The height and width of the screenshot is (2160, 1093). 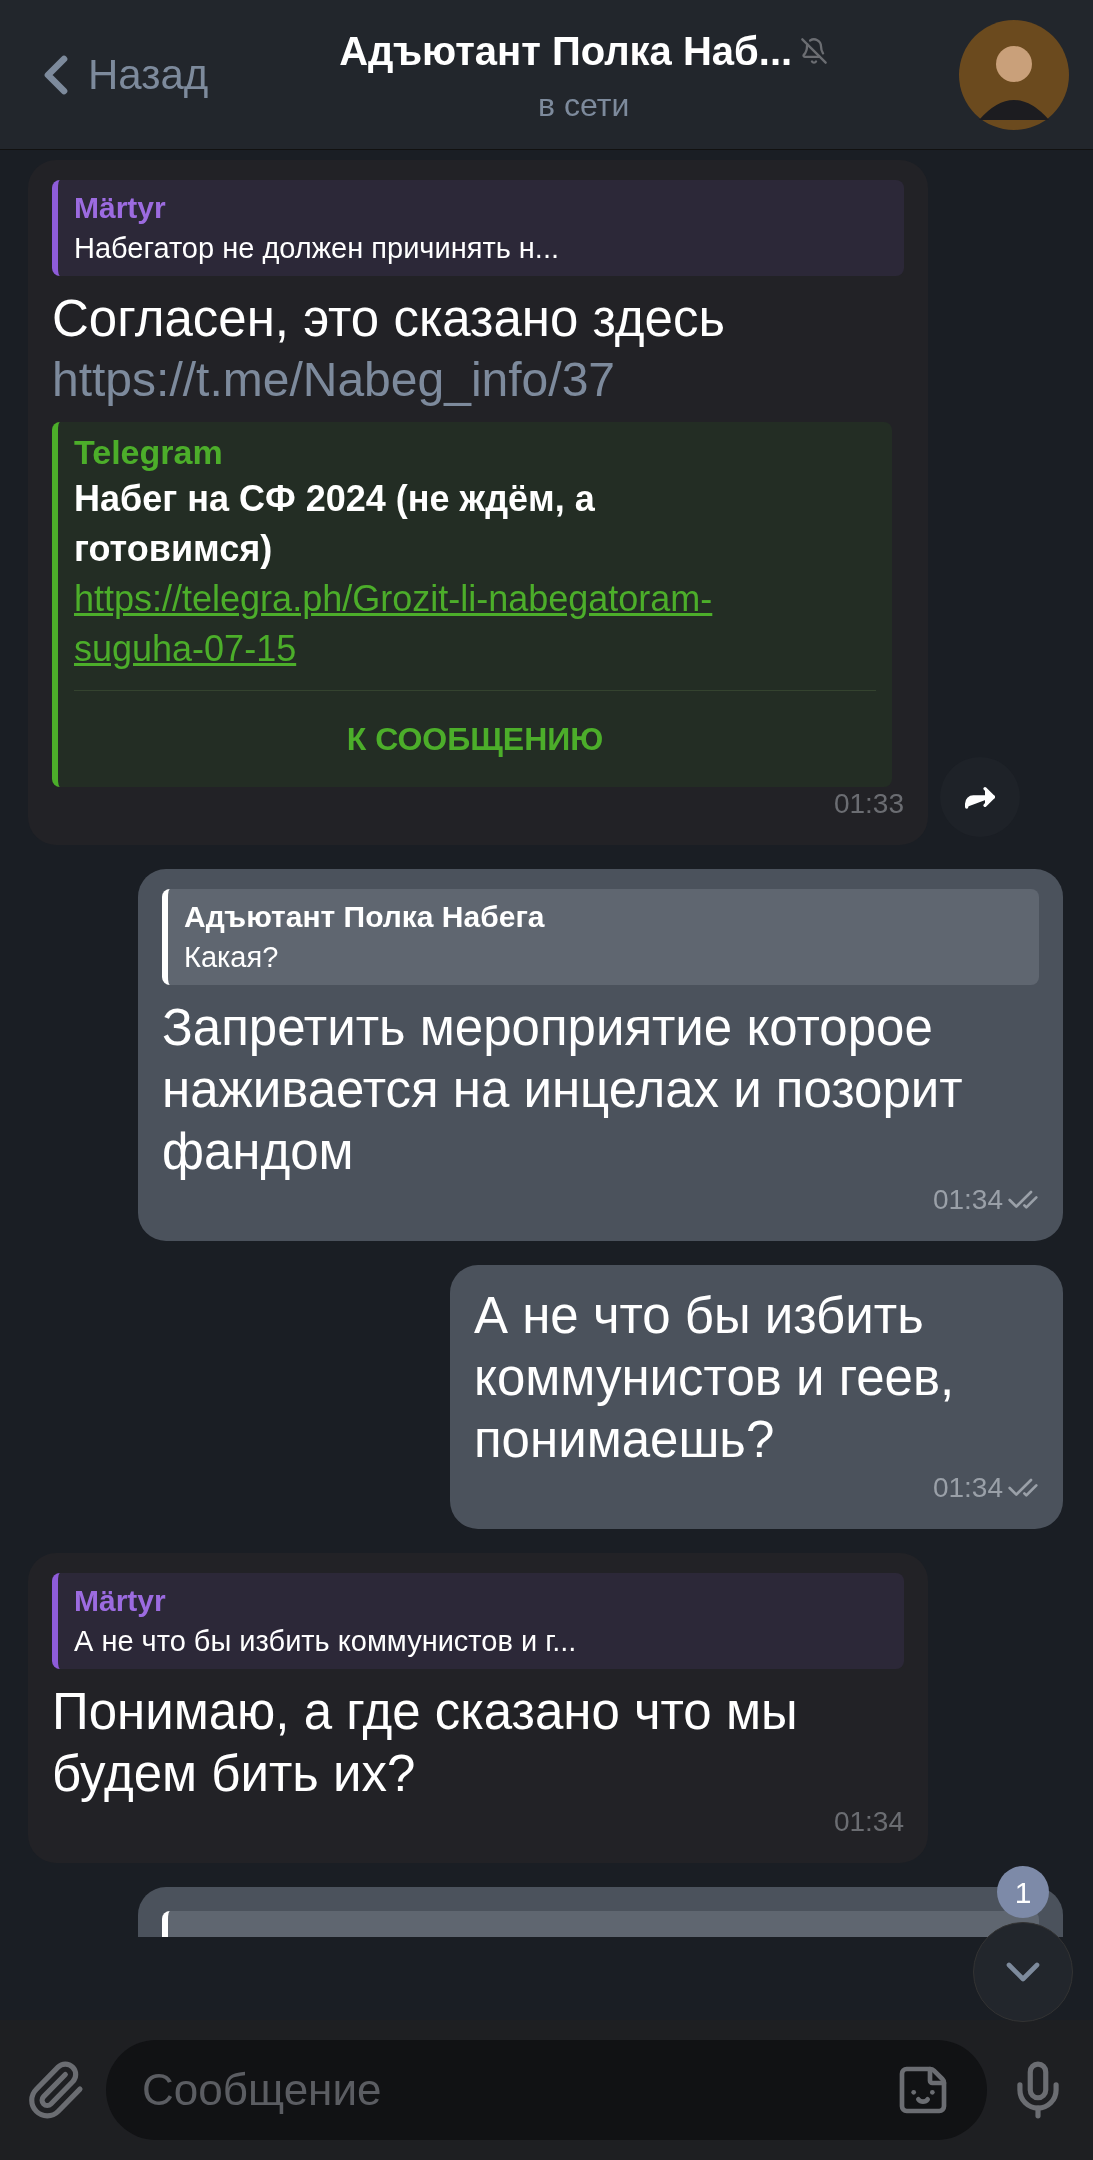 I want to click on preview-site: Telegram, so click(x=149, y=452).